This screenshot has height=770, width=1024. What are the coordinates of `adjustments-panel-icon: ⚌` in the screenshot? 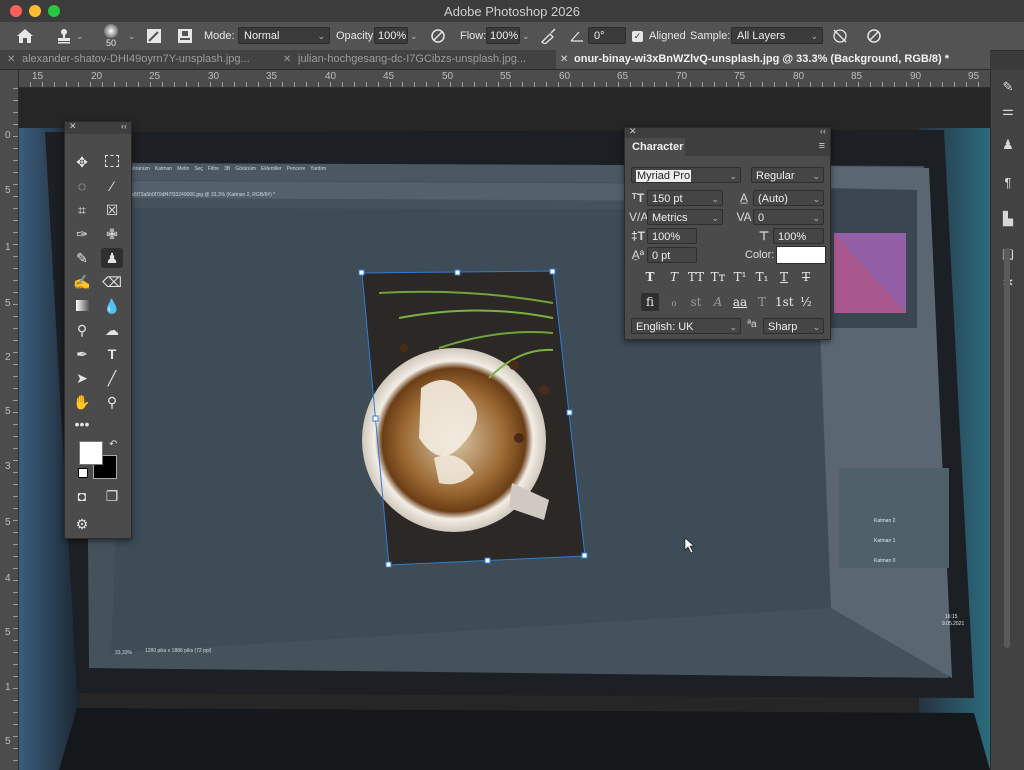 It's located at (1008, 111).